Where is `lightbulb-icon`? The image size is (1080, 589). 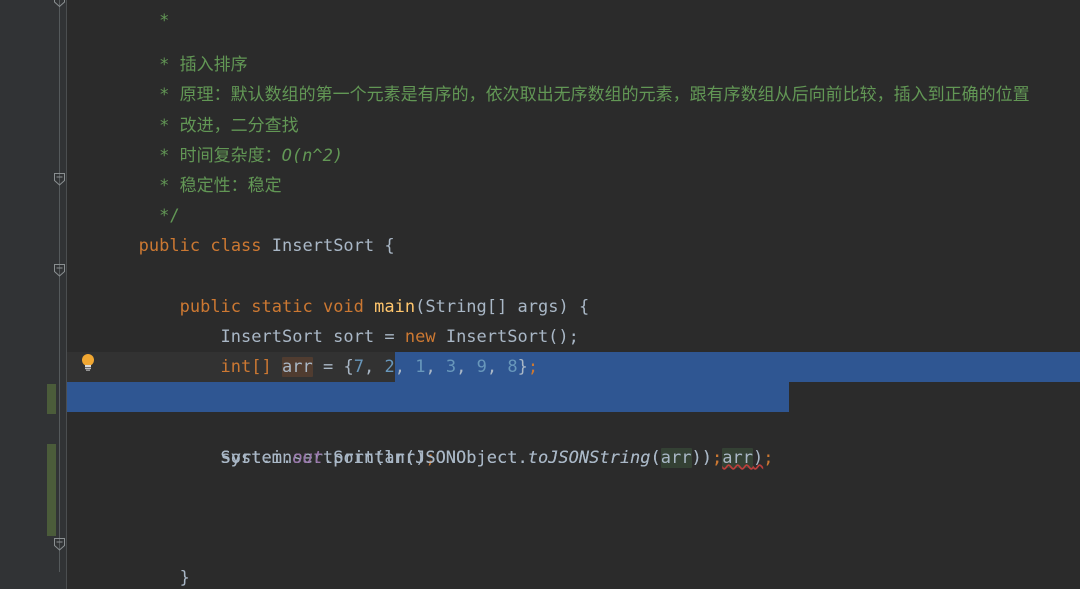
lightbulb-icon is located at coordinates (88, 362).